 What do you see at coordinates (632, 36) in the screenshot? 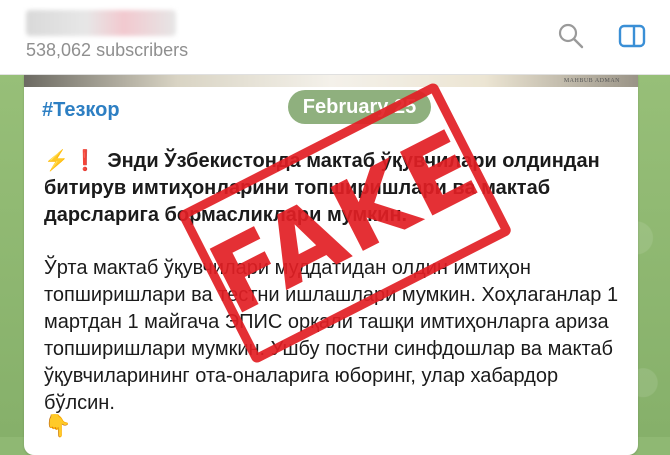
I see `sidebar-toggle-icon` at bounding box center [632, 36].